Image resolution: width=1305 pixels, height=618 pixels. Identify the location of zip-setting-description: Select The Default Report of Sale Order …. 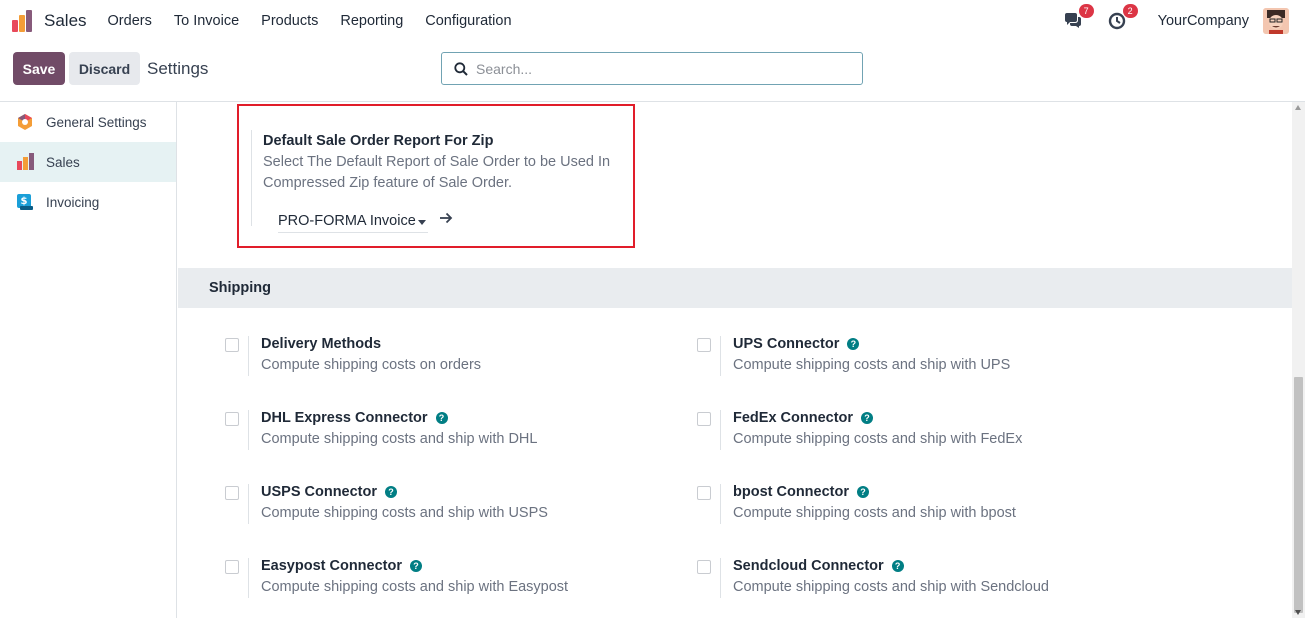
(437, 172).